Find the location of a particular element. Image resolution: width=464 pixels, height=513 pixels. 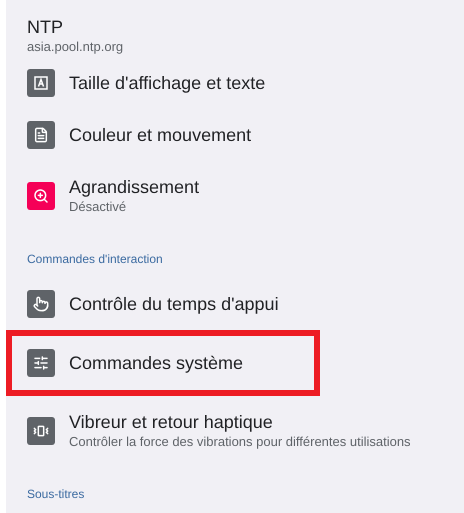

item-title: Vibreur et retour haptique is located at coordinates (171, 422).